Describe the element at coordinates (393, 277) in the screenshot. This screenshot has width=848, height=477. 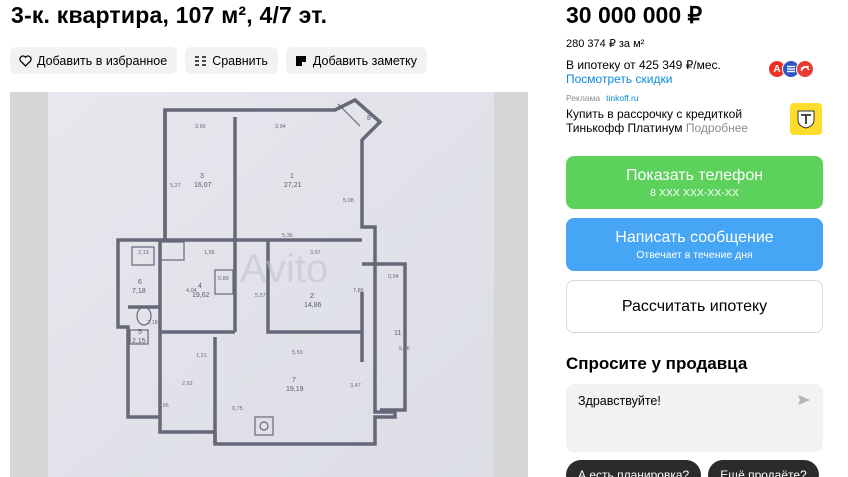
I see `dimension-label: 0,94` at that location.